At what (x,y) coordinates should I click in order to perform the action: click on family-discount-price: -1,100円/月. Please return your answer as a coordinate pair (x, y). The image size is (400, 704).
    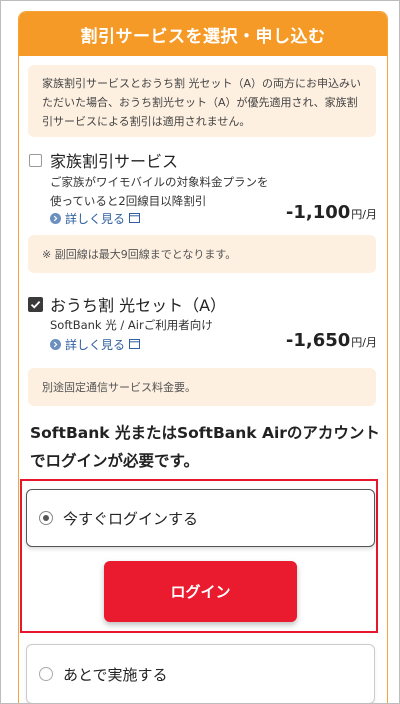
    Looking at the image, I should click on (331, 212).